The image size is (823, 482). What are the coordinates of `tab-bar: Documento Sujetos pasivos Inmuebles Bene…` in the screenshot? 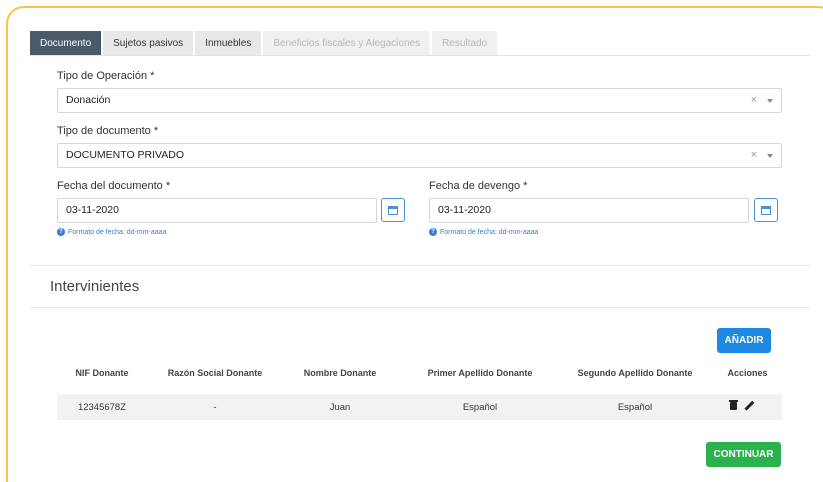 It's located at (264, 43).